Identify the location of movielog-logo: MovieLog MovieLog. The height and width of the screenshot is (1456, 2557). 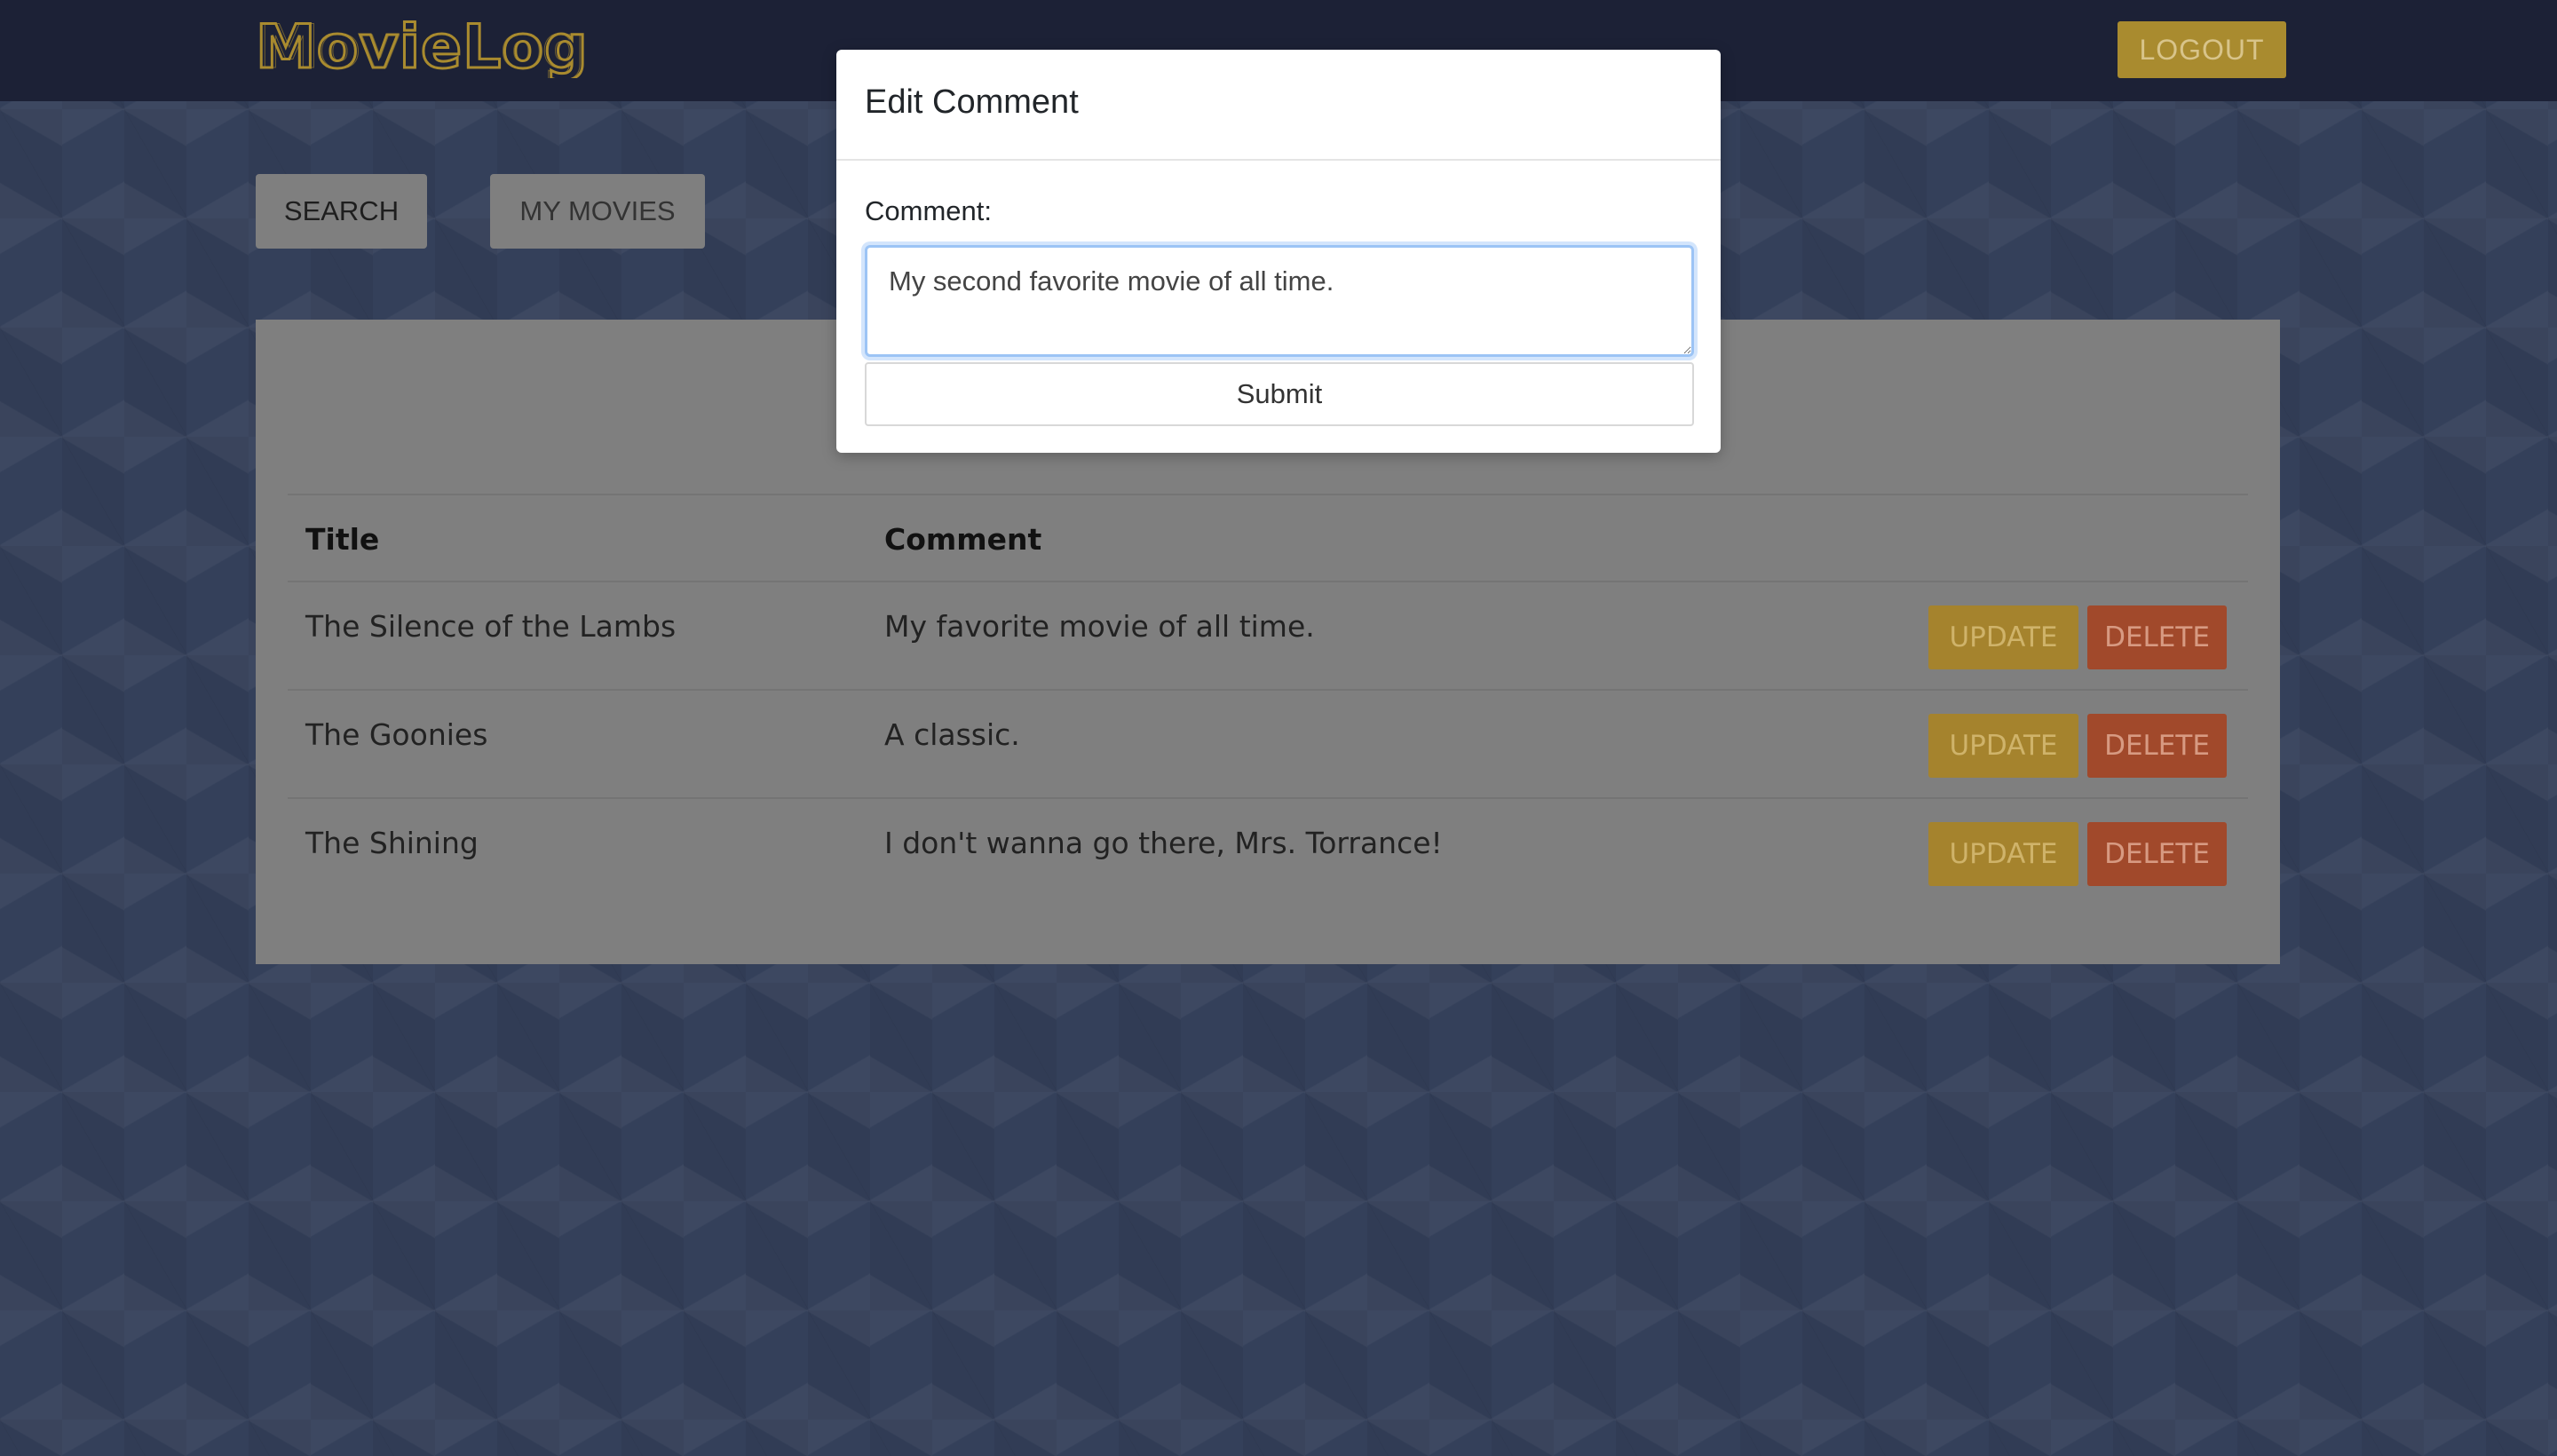
(433, 47).